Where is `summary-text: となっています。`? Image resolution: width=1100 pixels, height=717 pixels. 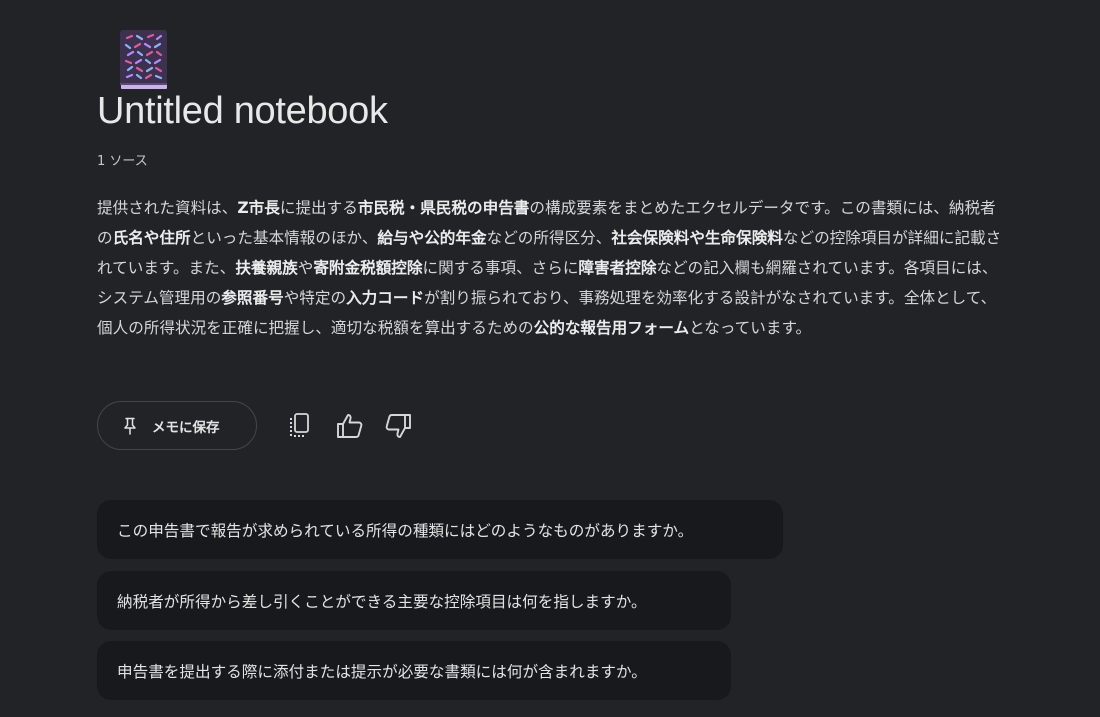
summary-text: となっています。 is located at coordinates (750, 328).